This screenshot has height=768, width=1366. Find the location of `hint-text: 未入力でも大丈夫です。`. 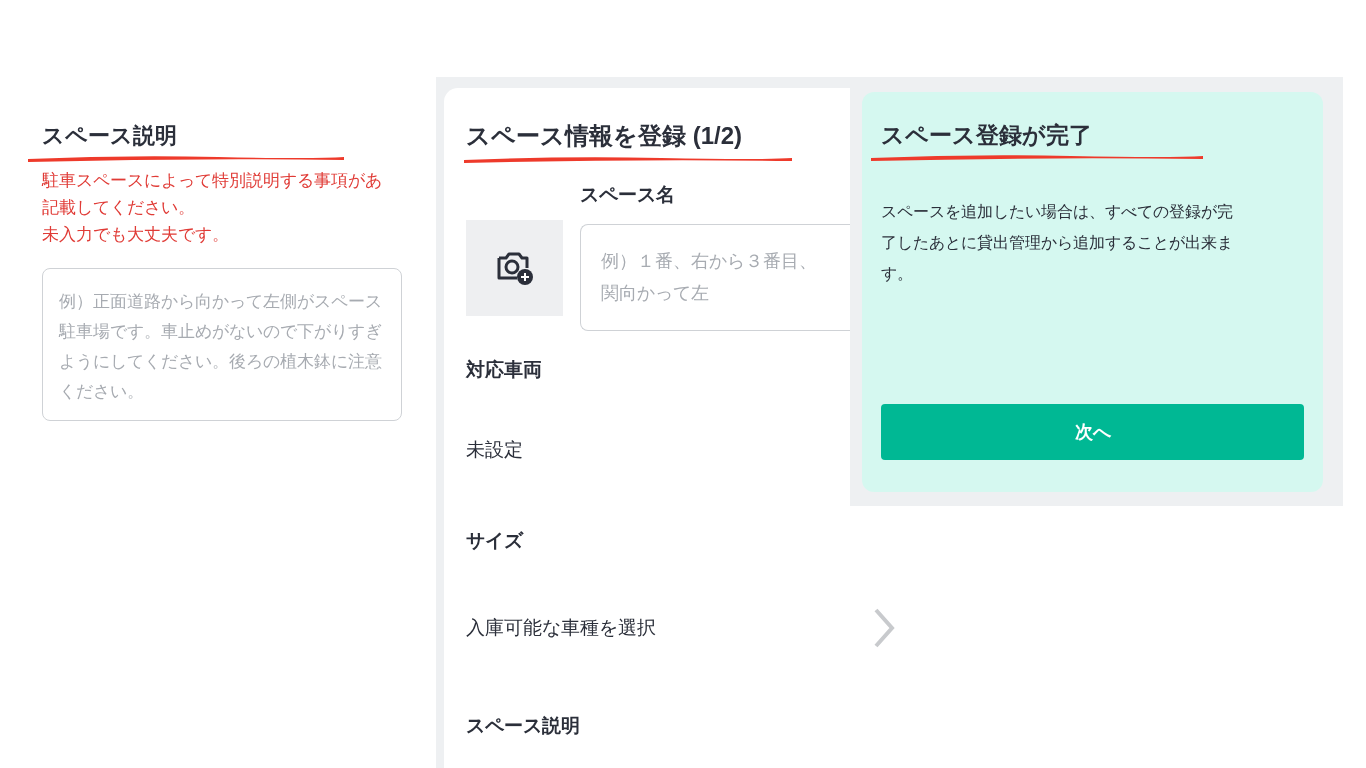

hint-text: 未入力でも大丈夫です。 is located at coordinates (136, 235).